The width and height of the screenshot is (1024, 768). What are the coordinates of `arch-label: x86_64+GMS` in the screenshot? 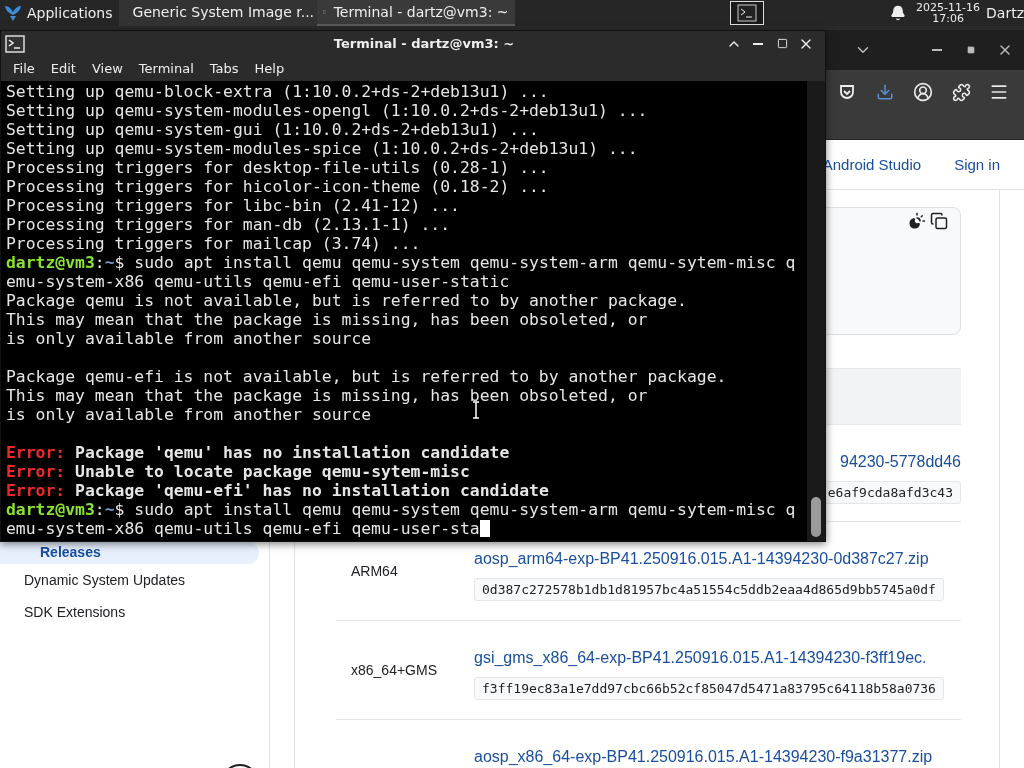 It's located at (394, 670).